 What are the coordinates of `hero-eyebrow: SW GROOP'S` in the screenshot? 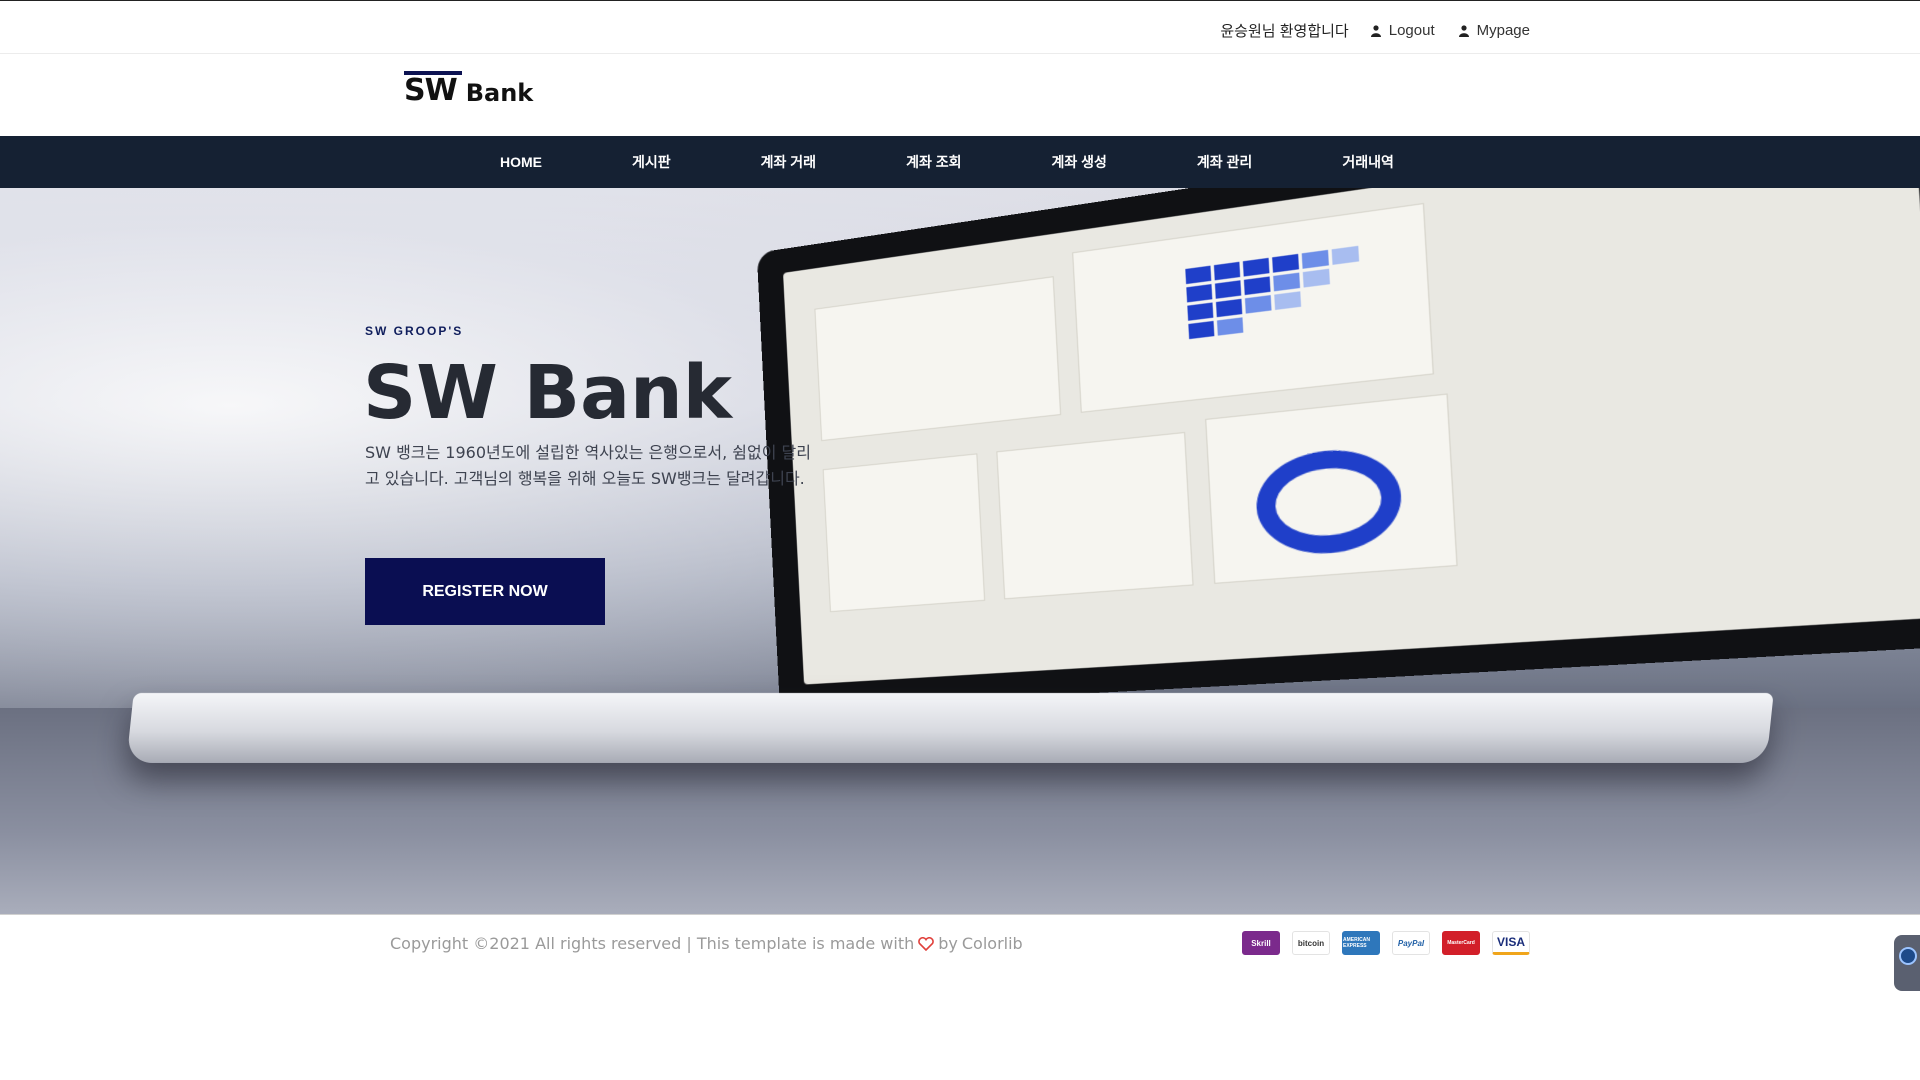 It's located at (414, 331).